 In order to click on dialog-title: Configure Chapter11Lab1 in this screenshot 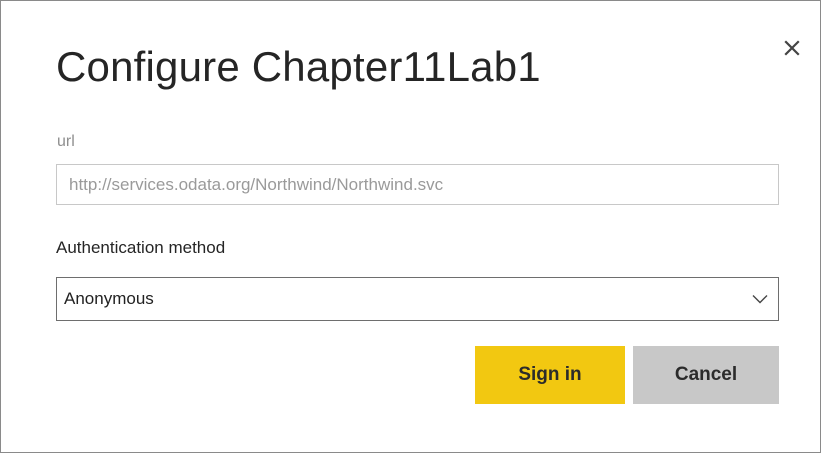, I will do `click(298, 66)`.